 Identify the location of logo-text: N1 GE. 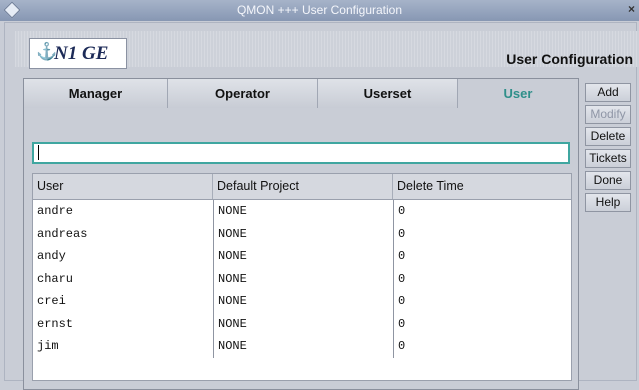
(81, 53).